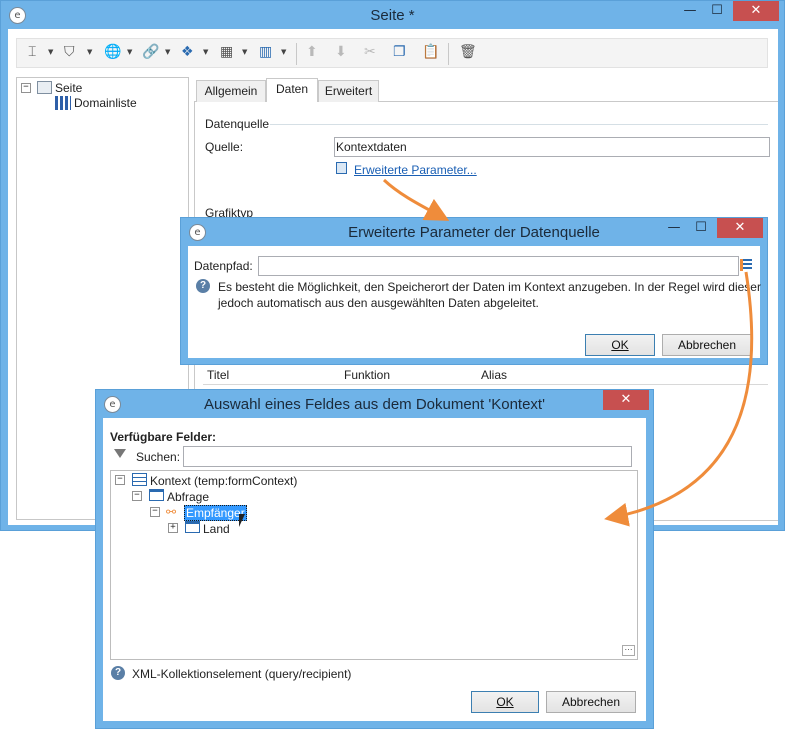 The height and width of the screenshot is (738, 811). I want to click on expand-icon: +, so click(173, 528).